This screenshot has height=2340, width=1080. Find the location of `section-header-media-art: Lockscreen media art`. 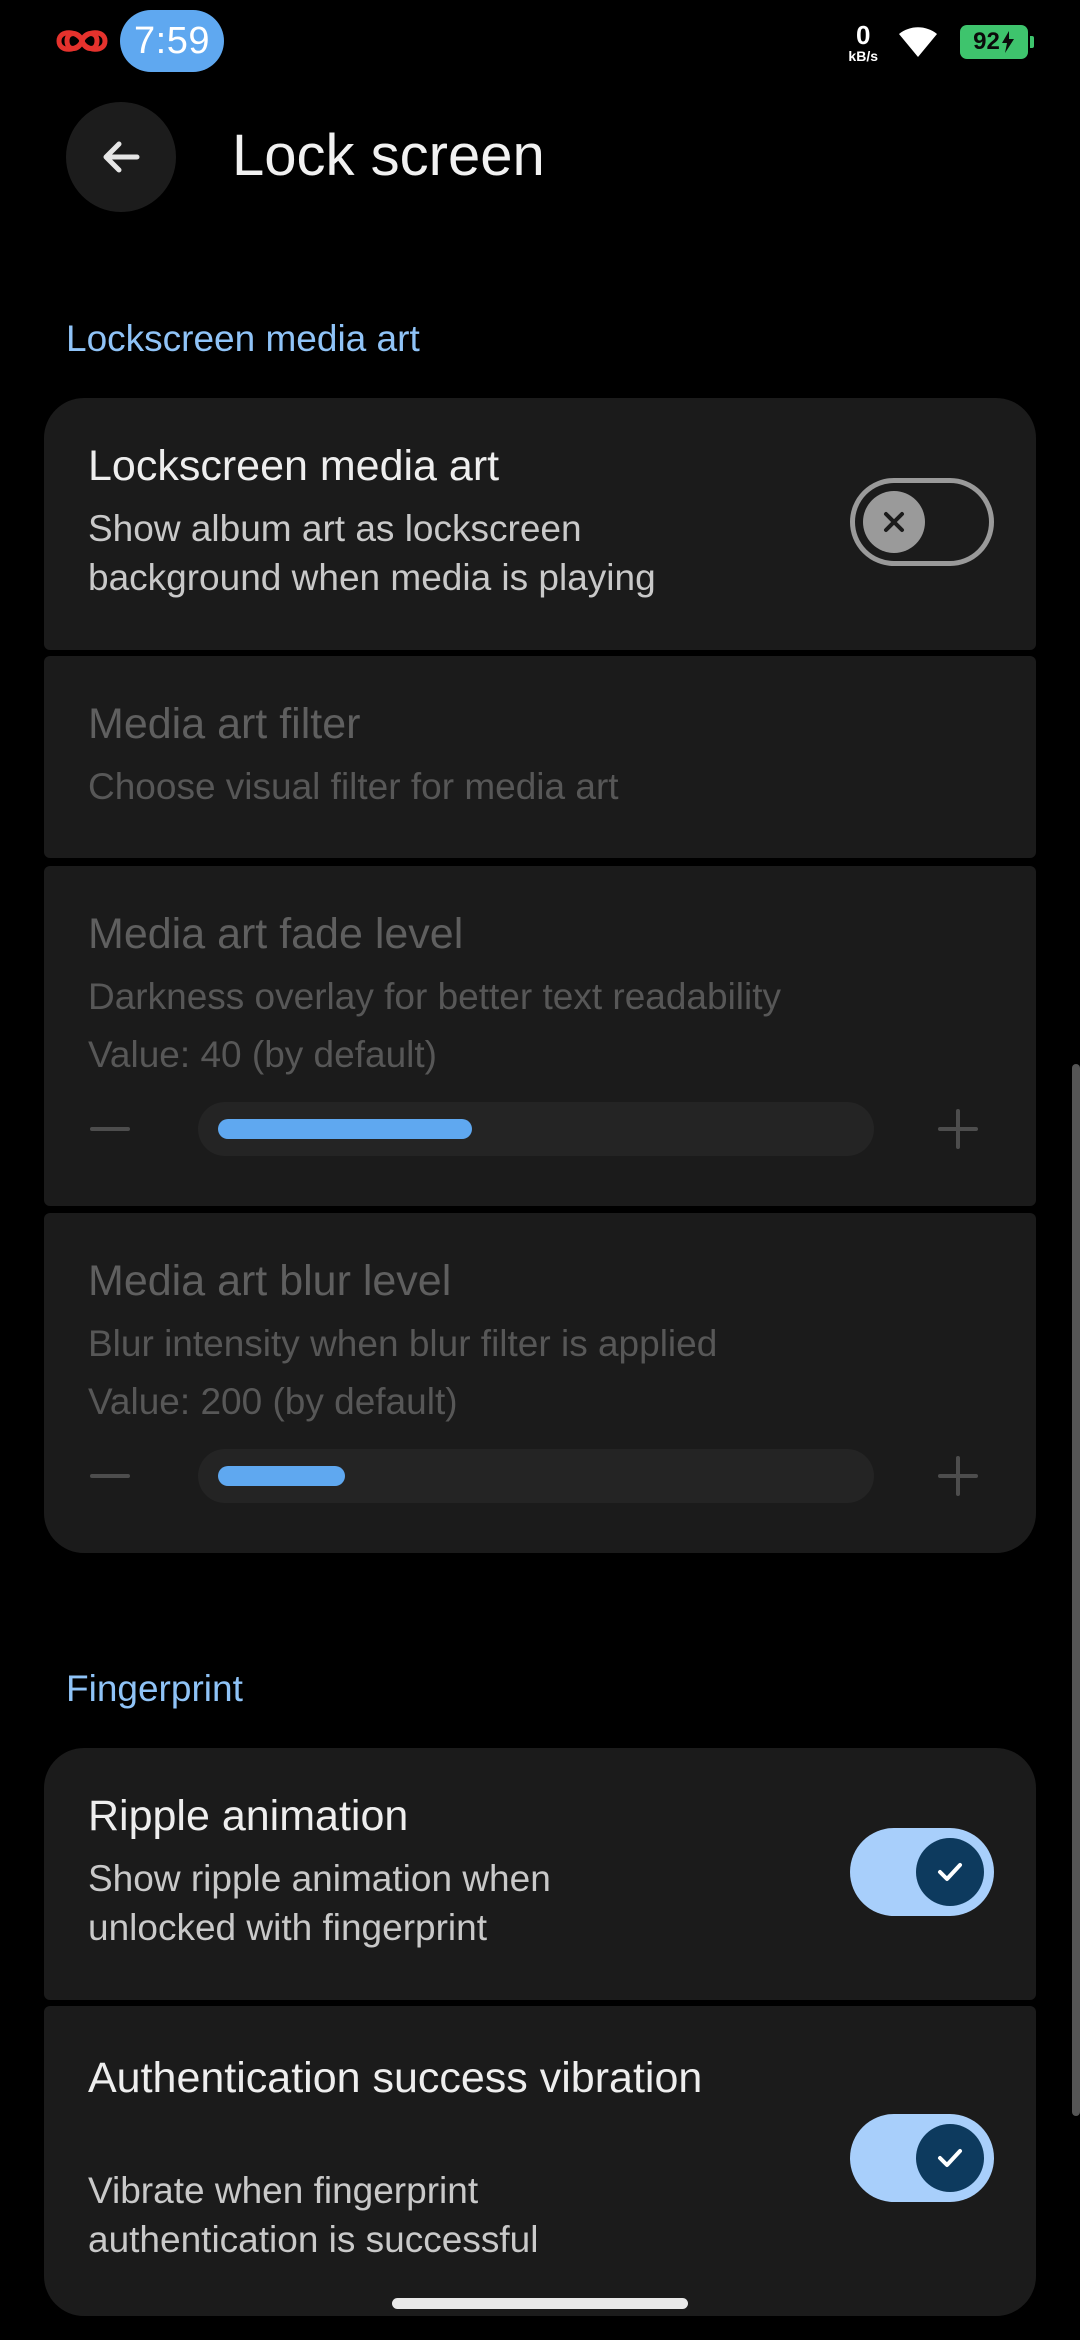

section-header-media-art: Lockscreen media art is located at coordinates (243, 338).